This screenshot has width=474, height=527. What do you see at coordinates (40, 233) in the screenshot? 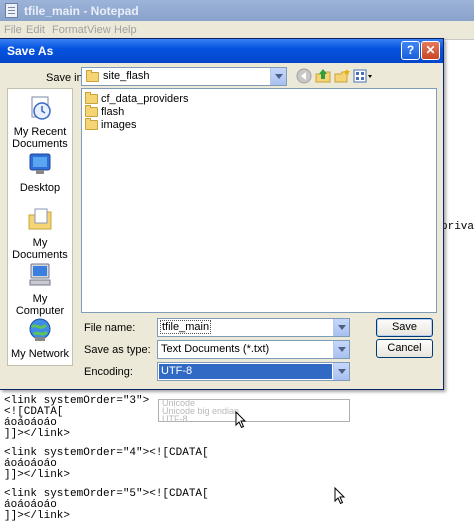
I see `place-my-documents: My Documents` at bounding box center [40, 233].